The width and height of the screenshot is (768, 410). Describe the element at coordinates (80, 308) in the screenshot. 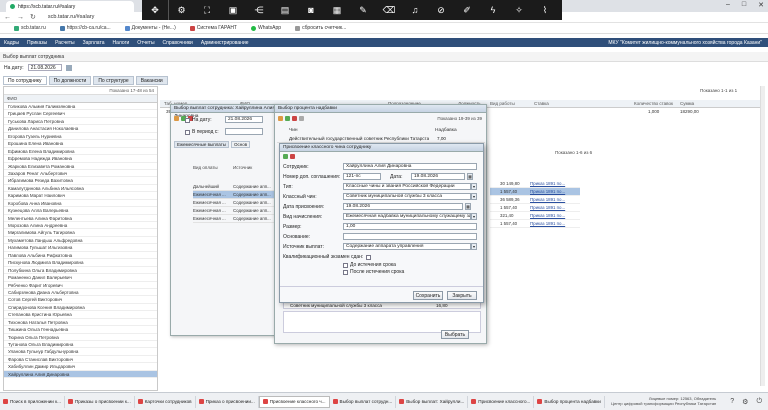

I see `list-item: Спиридонова Ксения Владимировна` at that location.